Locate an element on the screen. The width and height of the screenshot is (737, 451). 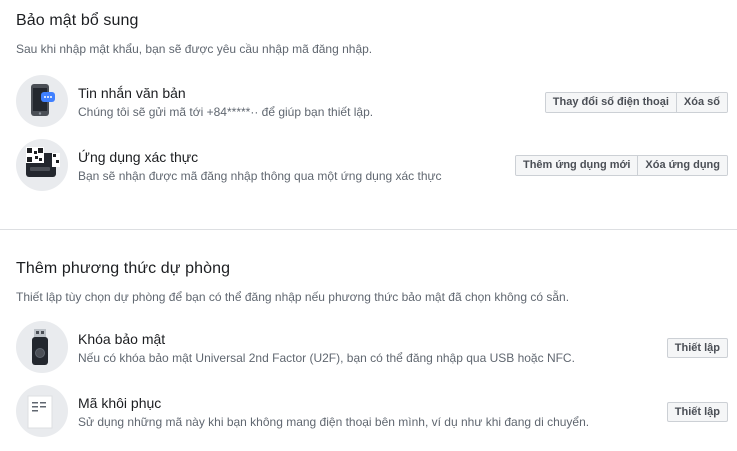
setup-security-key-button: Thiết lập is located at coordinates (697, 348).